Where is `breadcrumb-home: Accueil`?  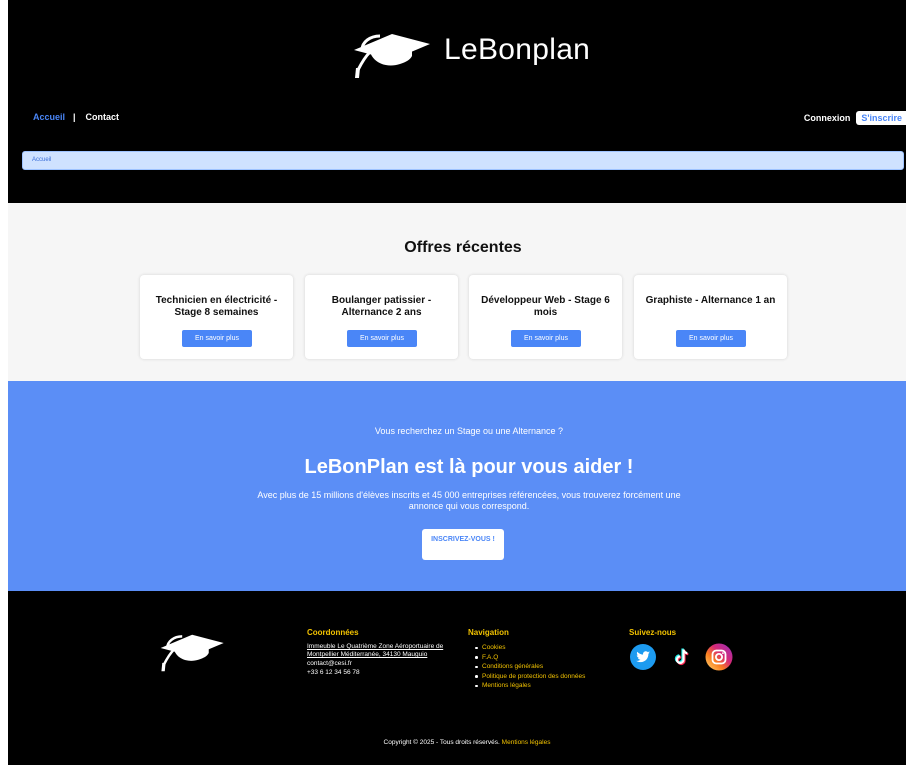 breadcrumb-home: Accueil is located at coordinates (41, 160).